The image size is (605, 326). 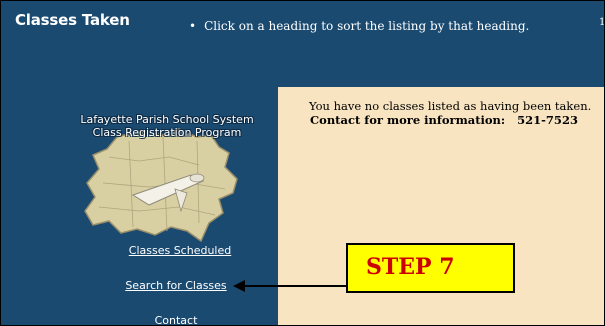 I want to click on step-callout: STEP 7, so click(x=430, y=268).